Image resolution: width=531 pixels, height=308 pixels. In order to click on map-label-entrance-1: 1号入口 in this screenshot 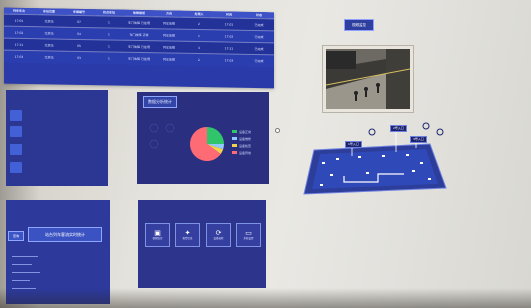, I will do `click(353, 144)`.